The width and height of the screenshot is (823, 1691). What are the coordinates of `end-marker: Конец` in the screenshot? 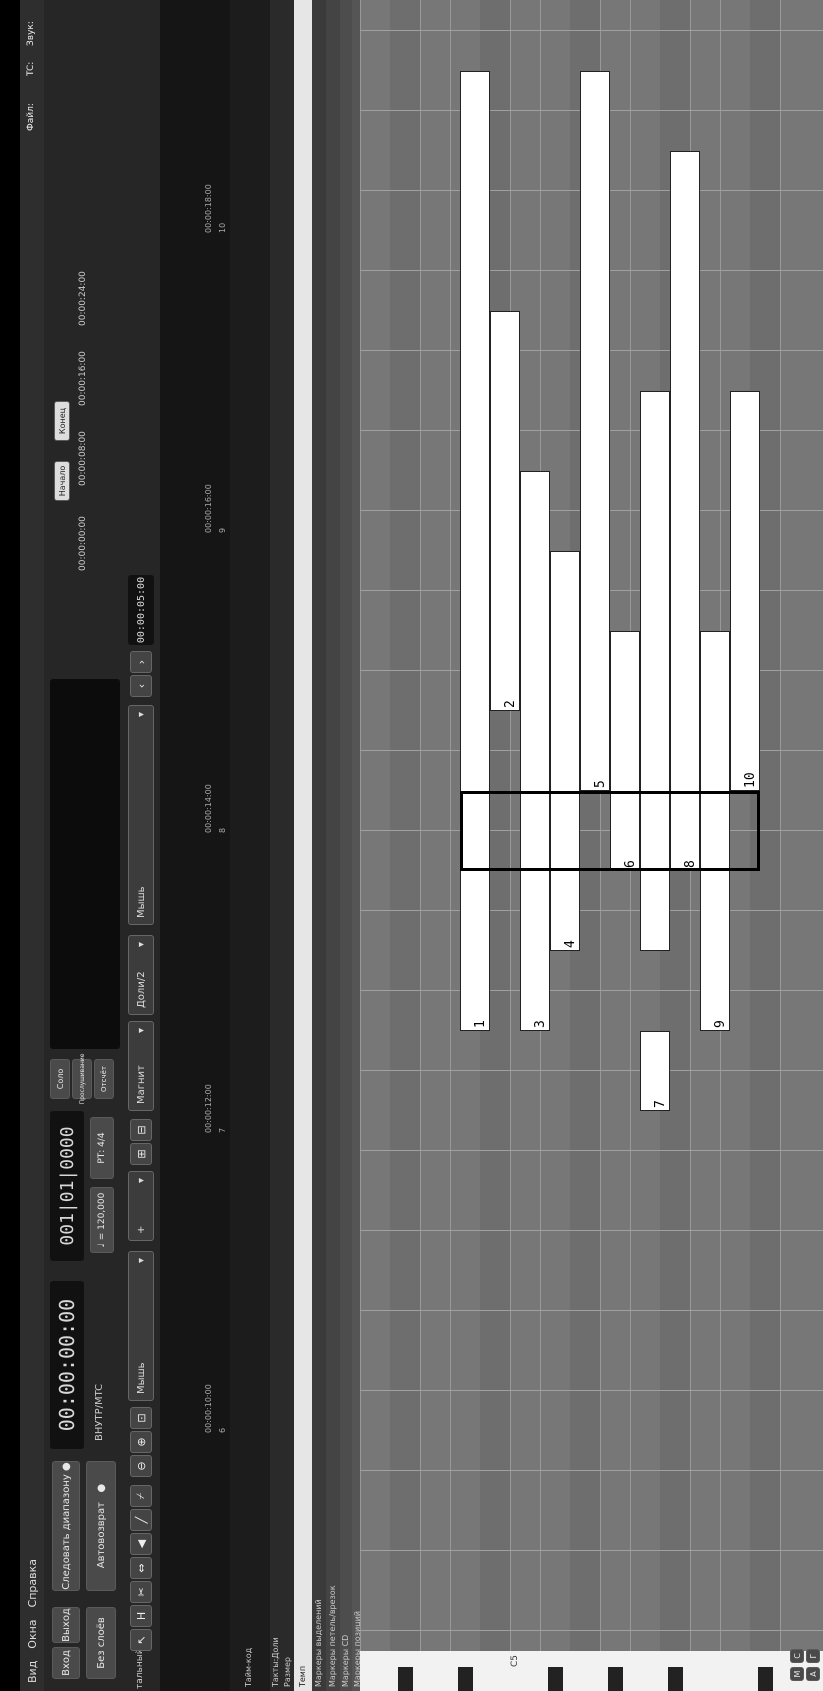 It's located at (62, 421).